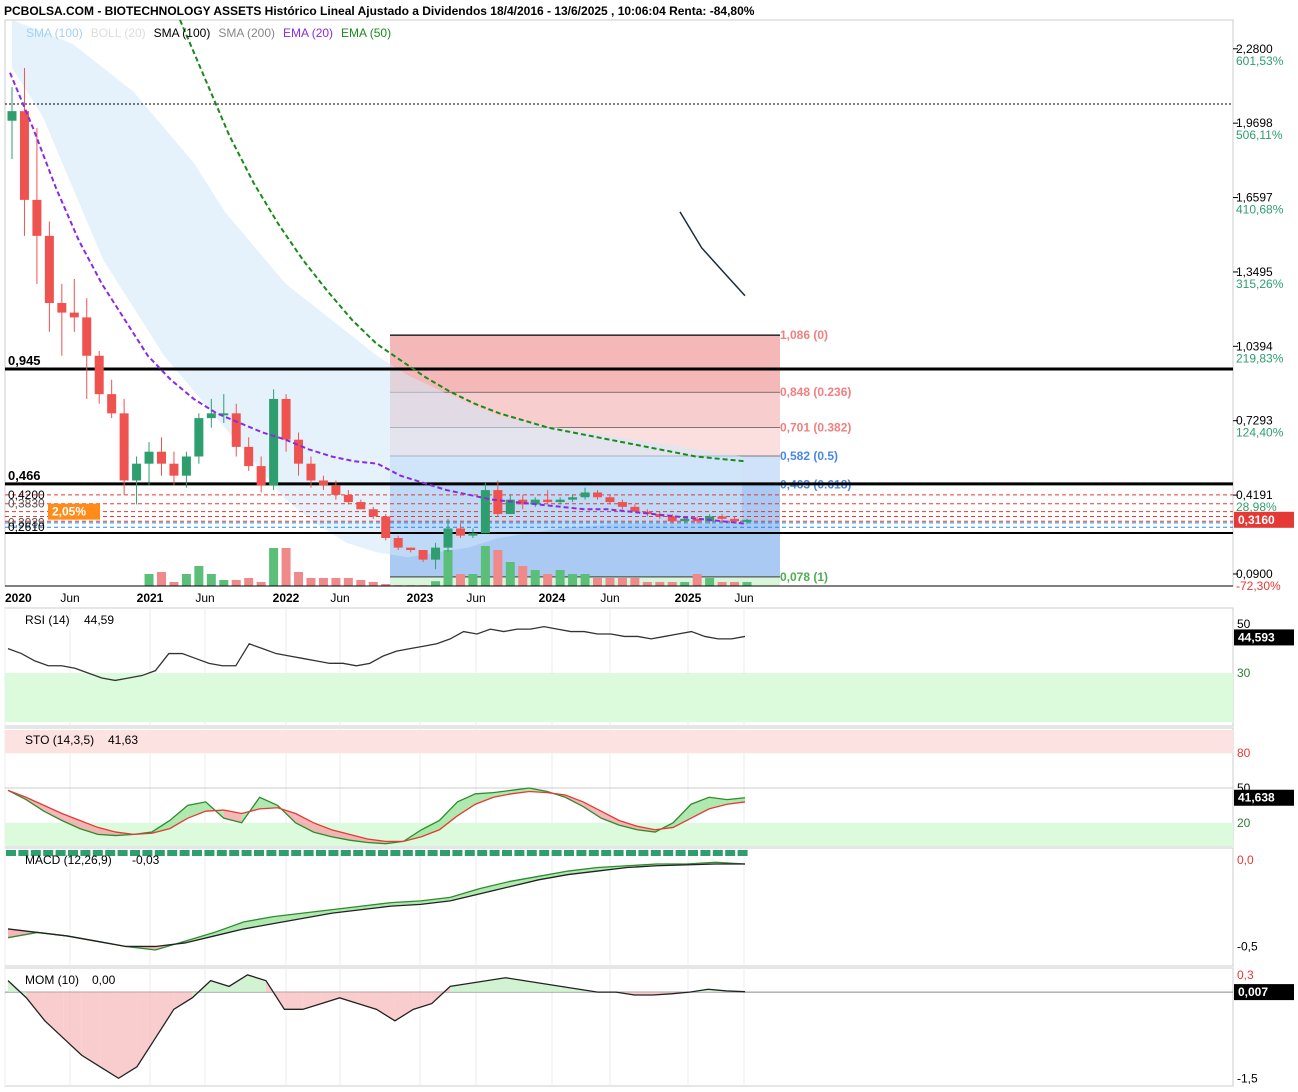 The image size is (1298, 1092). Describe the element at coordinates (24, 360) in the screenshot. I see `level-label: 0,945` at that location.